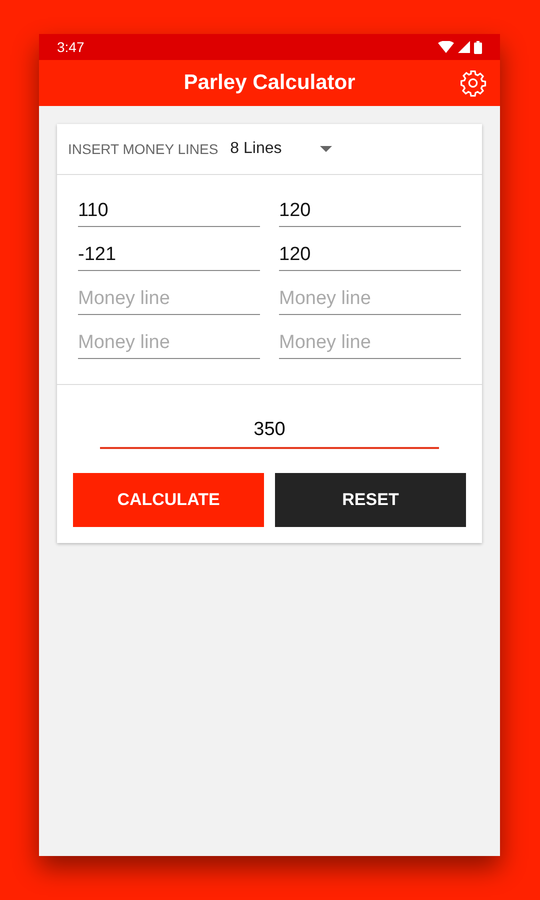 Image resolution: width=540 pixels, height=900 pixels. I want to click on settings-icon, so click(473, 83).